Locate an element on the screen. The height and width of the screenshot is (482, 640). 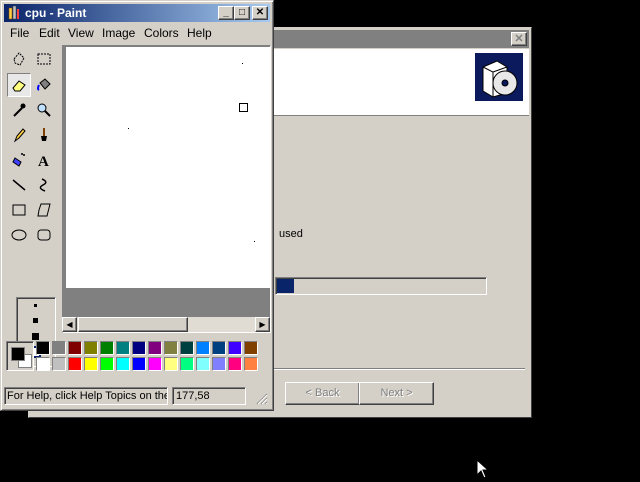
fill-icon is located at coordinates (44, 85).